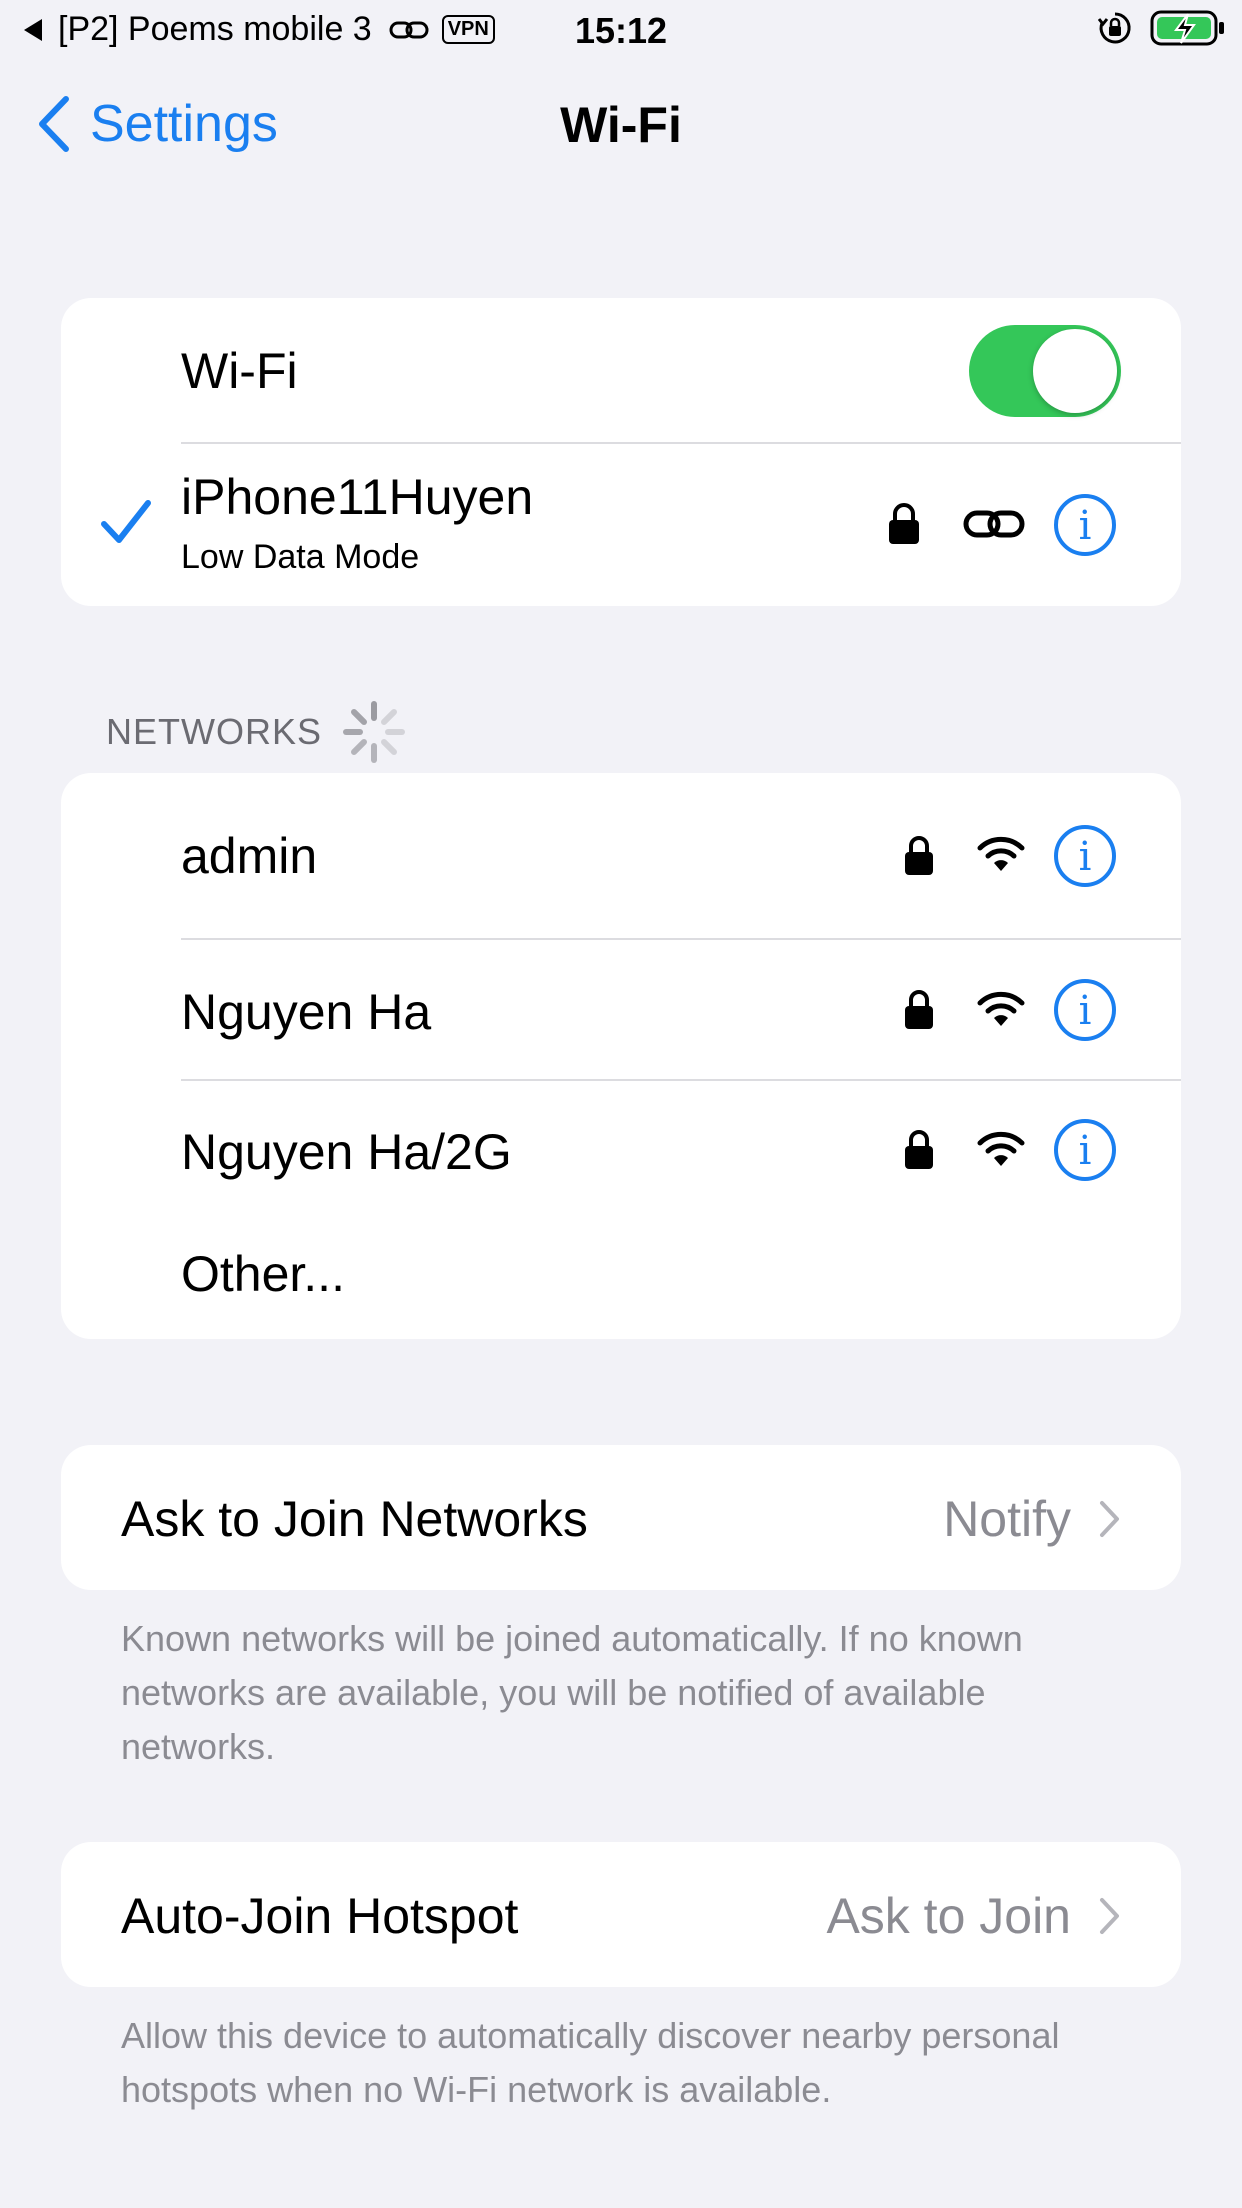 Image resolution: width=1242 pixels, height=2208 pixels. I want to click on connected-network-name: iPhone11Huyen, so click(357, 497).